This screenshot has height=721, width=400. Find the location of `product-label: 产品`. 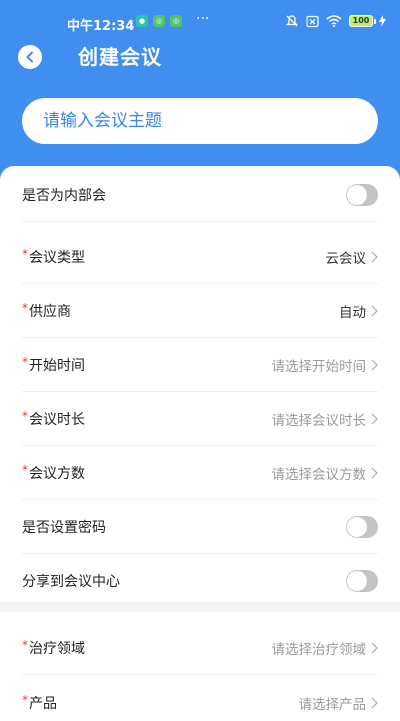

product-label: 产品 is located at coordinates (43, 703).